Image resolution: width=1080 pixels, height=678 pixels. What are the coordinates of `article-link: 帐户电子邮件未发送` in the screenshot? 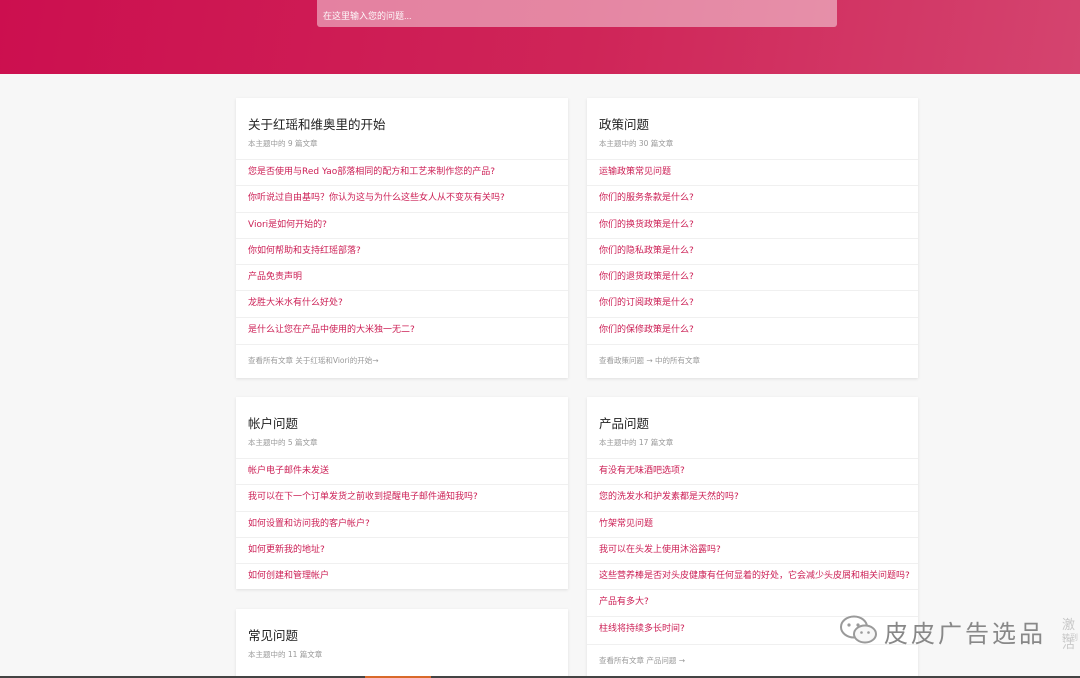 It's located at (402, 471).